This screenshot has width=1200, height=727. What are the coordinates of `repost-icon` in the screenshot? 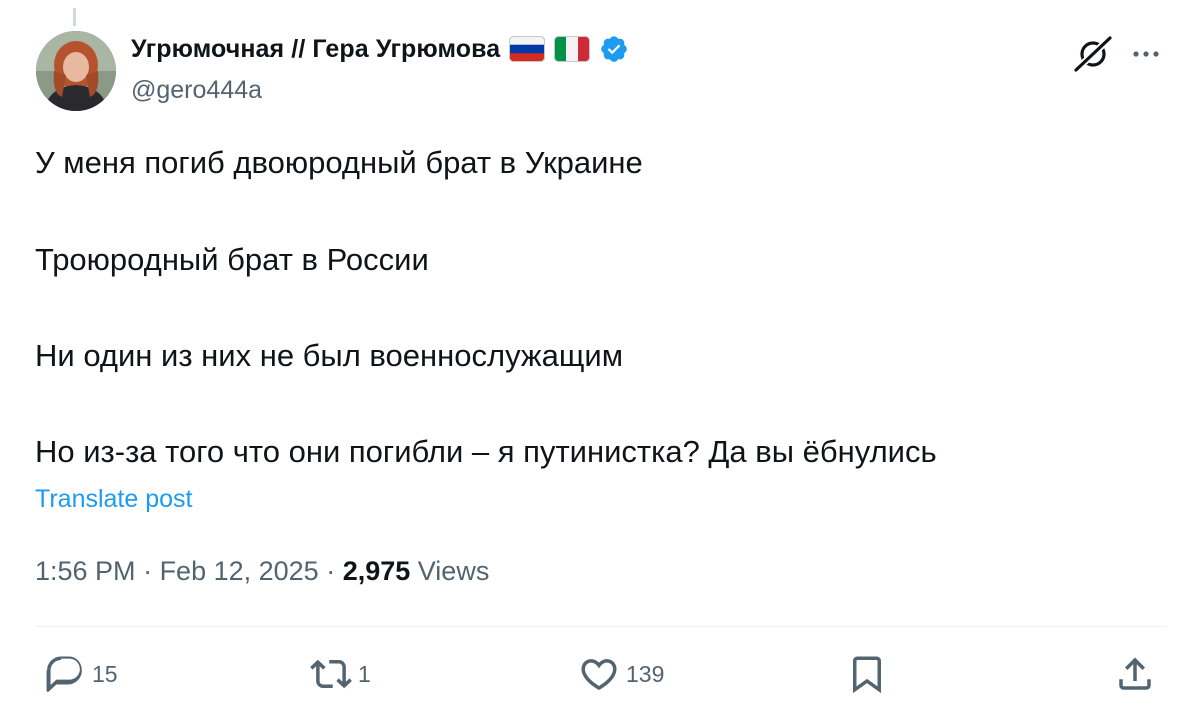 It's located at (331, 674).